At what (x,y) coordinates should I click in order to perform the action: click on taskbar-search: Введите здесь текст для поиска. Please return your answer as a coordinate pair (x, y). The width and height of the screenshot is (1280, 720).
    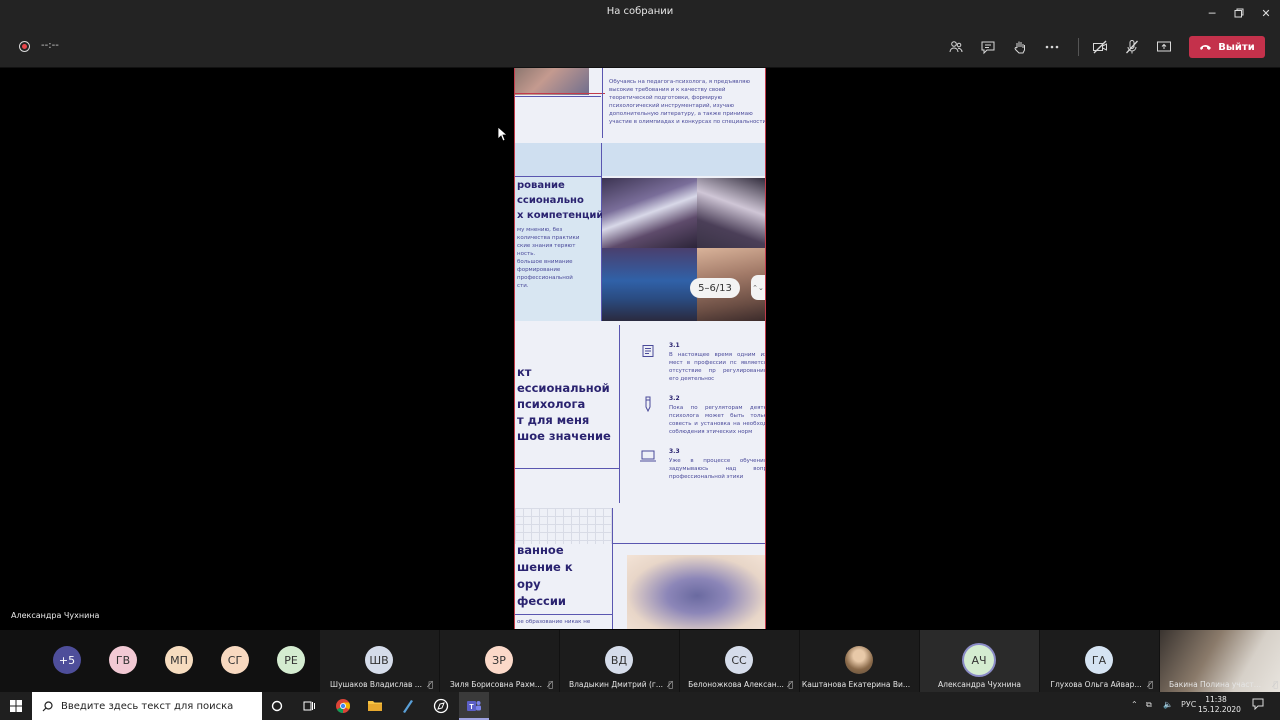
    Looking at the image, I should click on (147, 706).